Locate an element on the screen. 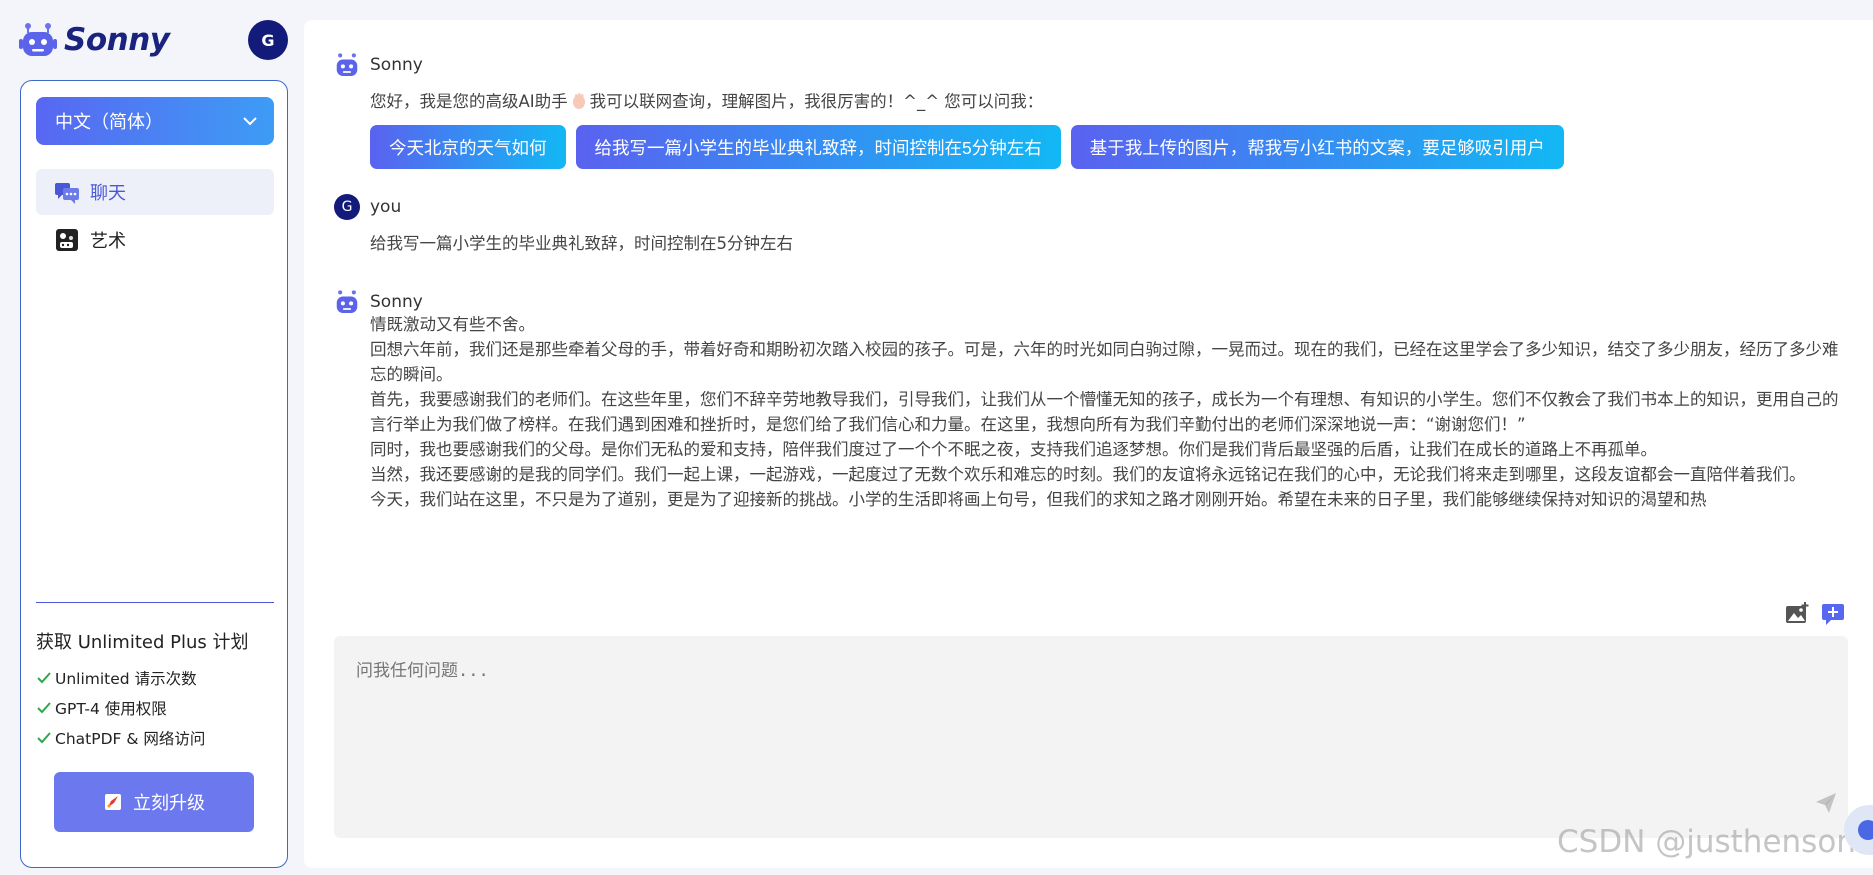  greeting-text: 您好，我是您的高级AI助手 is located at coordinates (469, 101).